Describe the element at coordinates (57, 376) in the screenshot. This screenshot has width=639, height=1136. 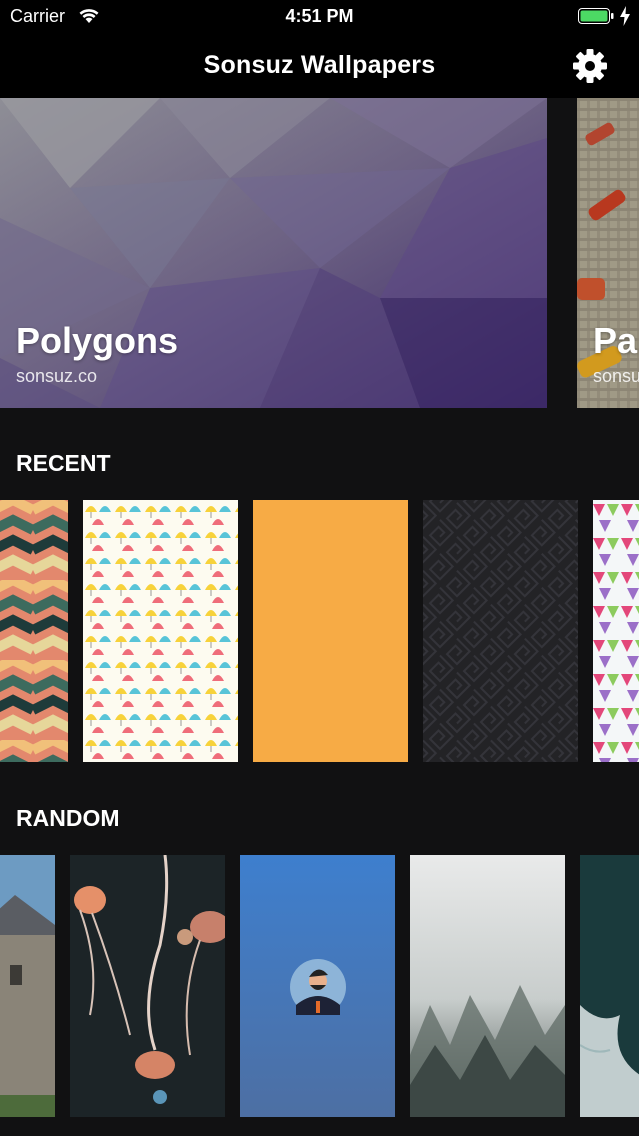
I see `featured-subtitle: sonsuz.co` at that location.